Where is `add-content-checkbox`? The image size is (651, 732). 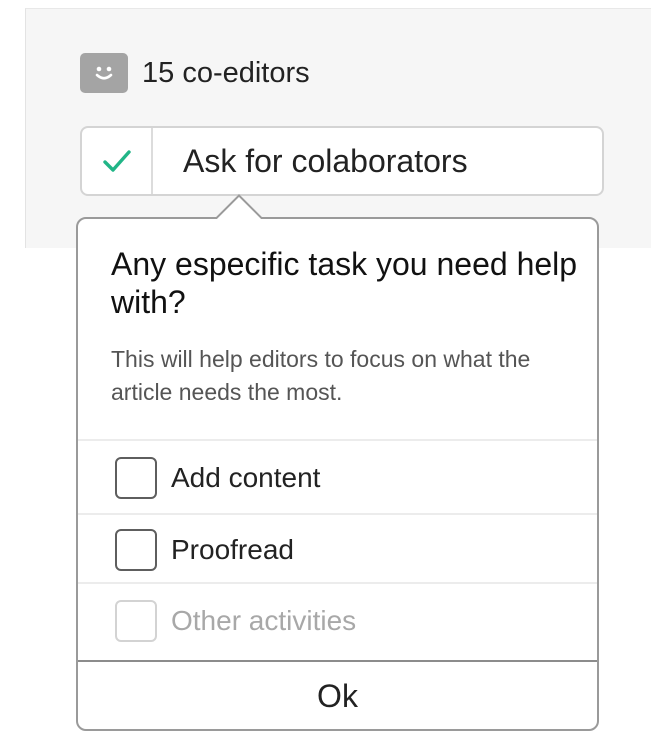 add-content-checkbox is located at coordinates (136, 478).